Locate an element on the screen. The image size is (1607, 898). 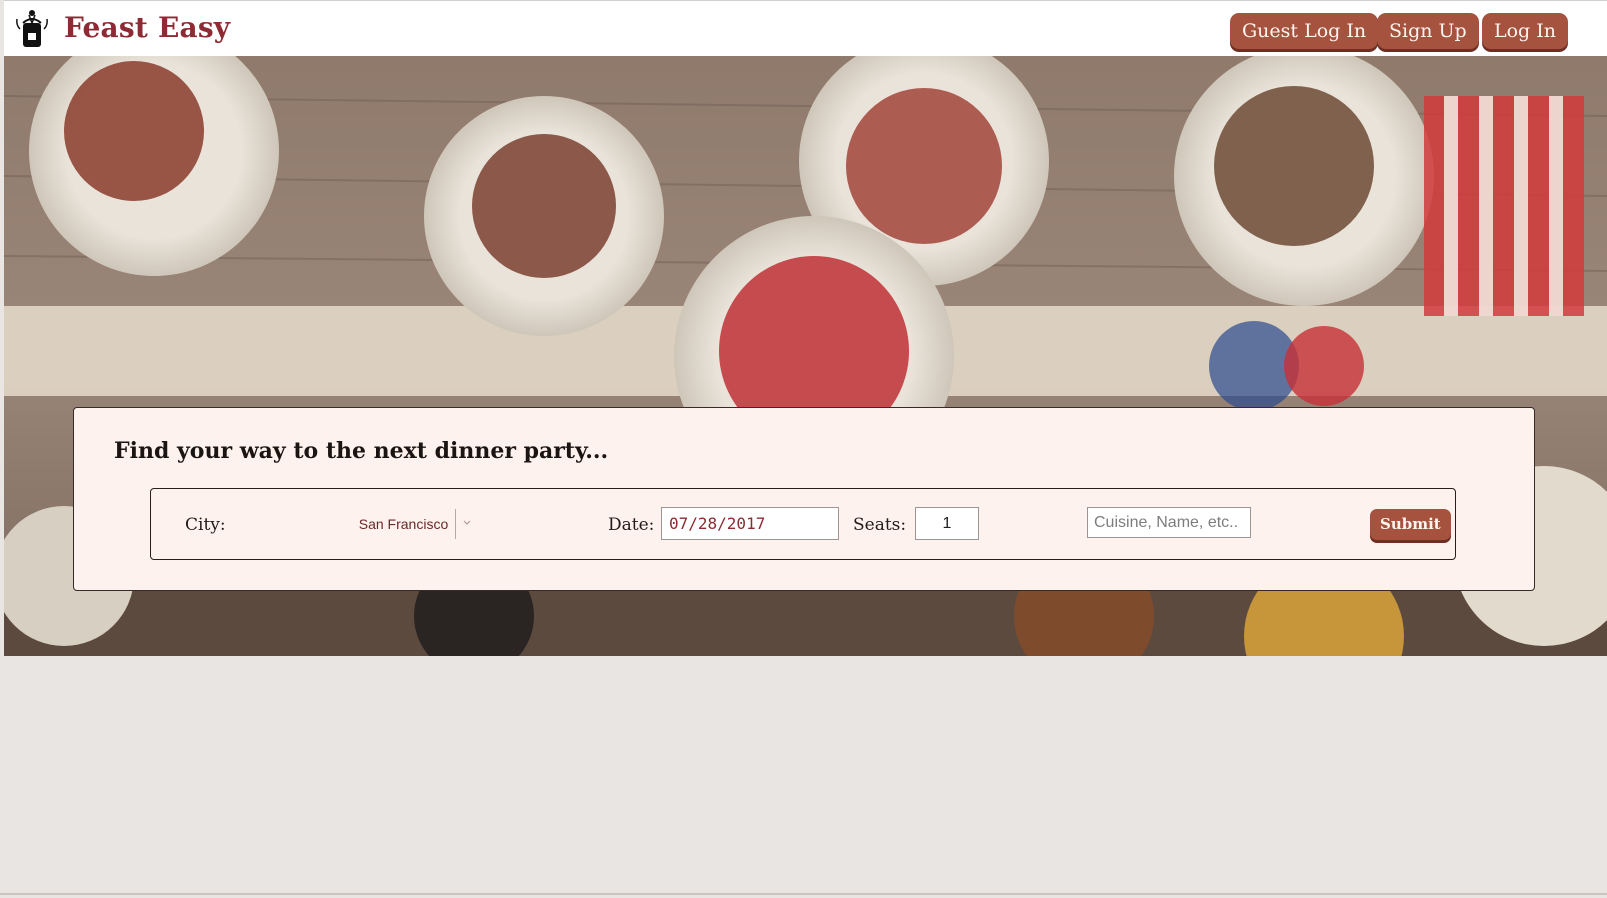
page-bottom-divider is located at coordinates (803, 894).